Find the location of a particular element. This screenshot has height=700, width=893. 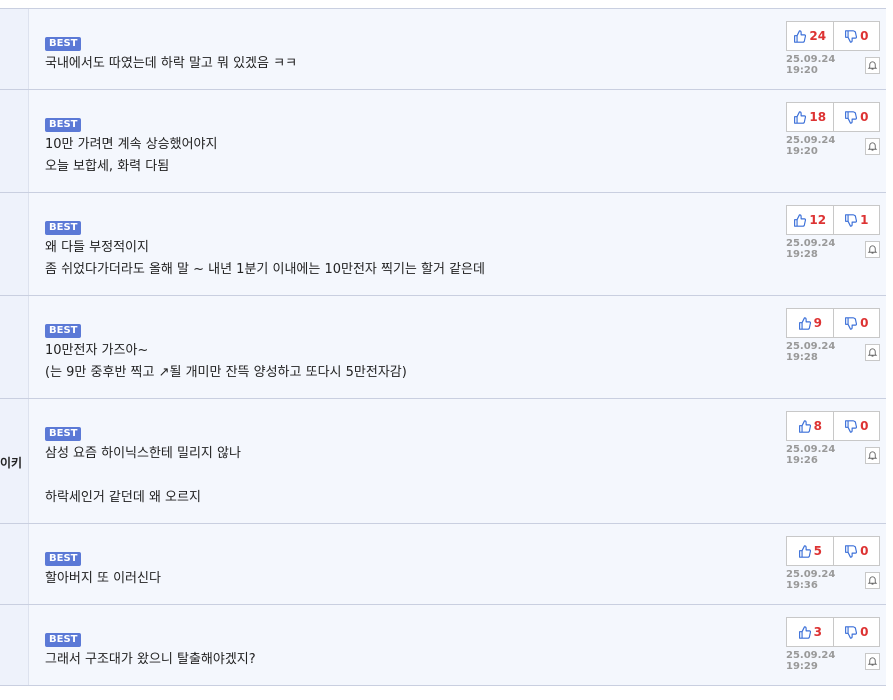

vote-panel: 18 0 25.09.24 19:20 is located at coordinates (833, 129).